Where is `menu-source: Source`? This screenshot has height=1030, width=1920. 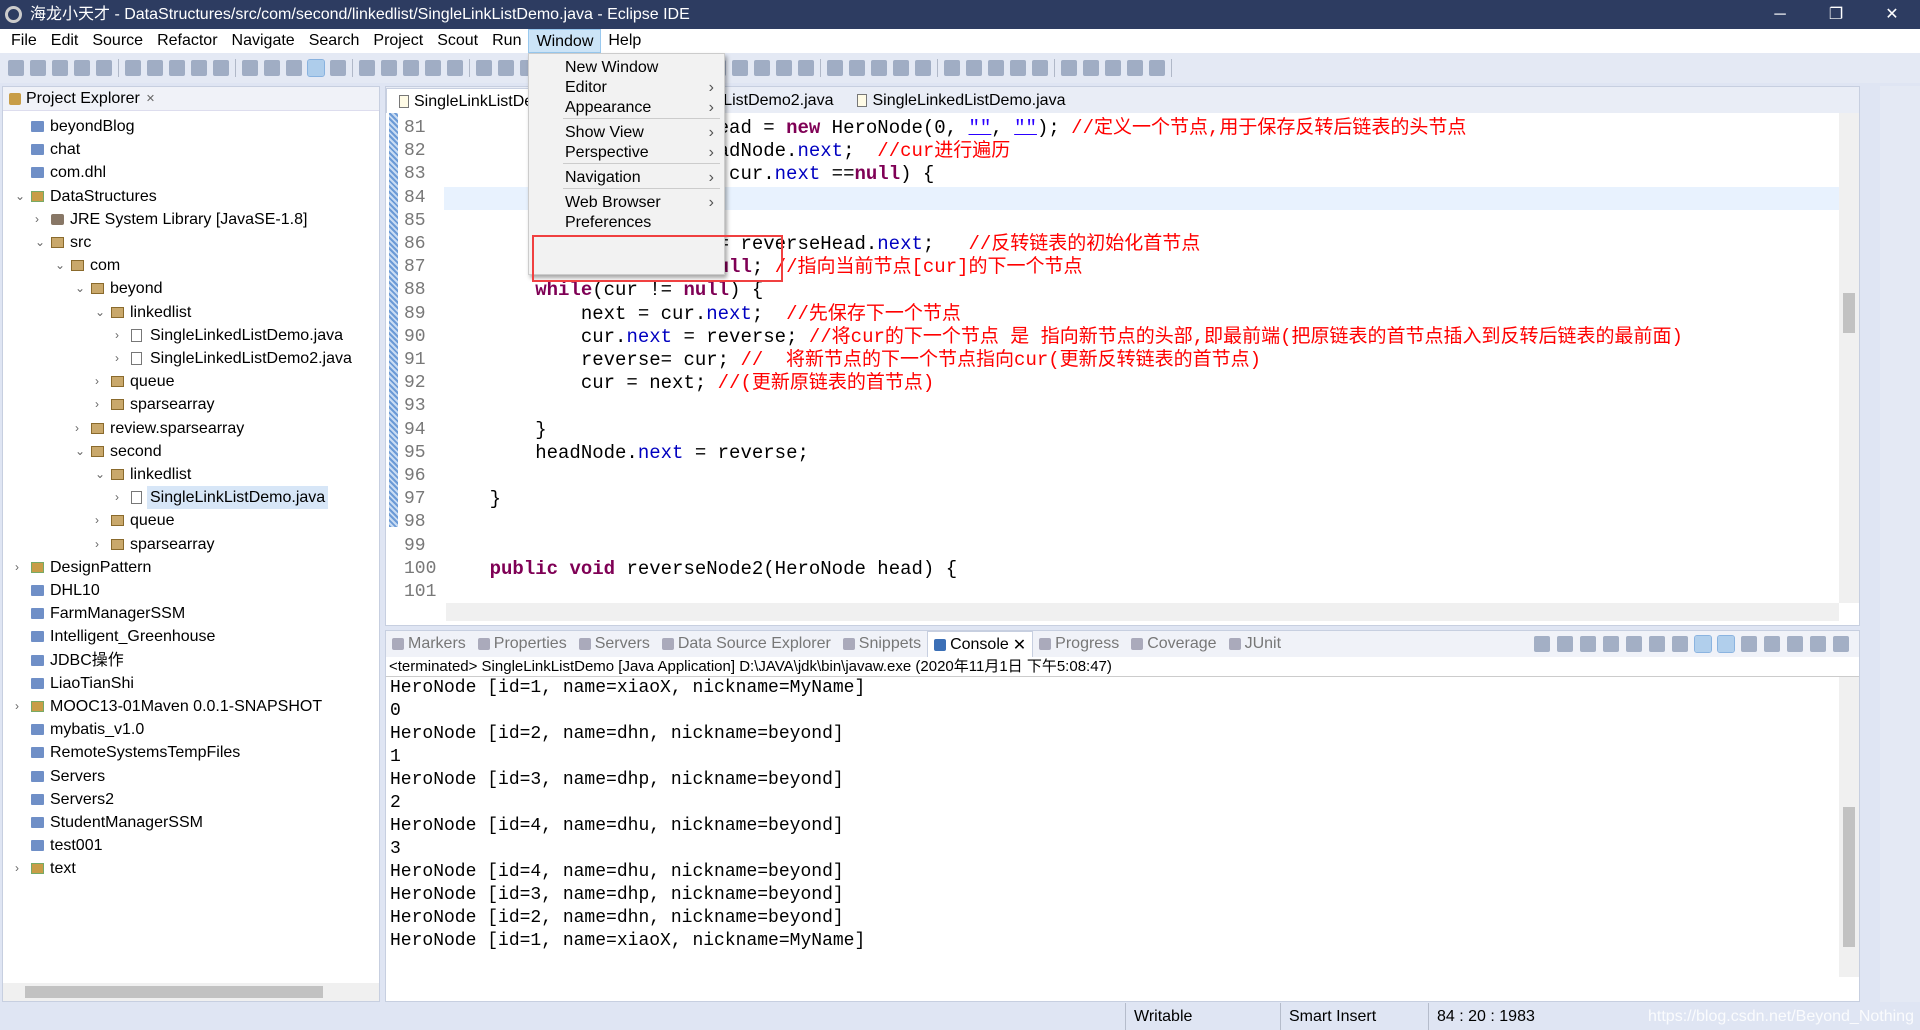 menu-source: Source is located at coordinates (117, 41).